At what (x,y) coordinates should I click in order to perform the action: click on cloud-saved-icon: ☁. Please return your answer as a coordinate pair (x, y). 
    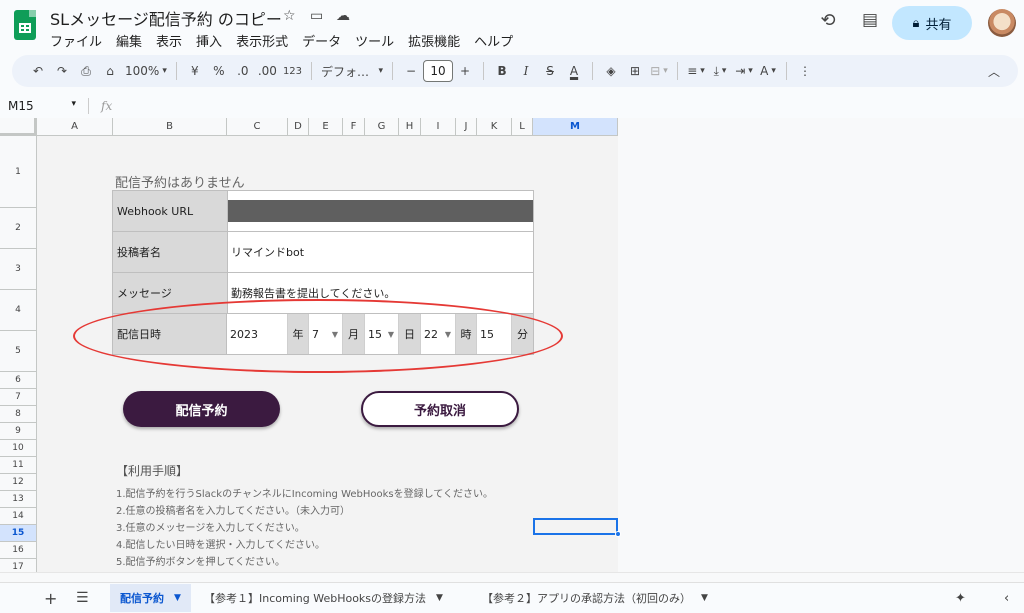
    Looking at the image, I should click on (343, 16).